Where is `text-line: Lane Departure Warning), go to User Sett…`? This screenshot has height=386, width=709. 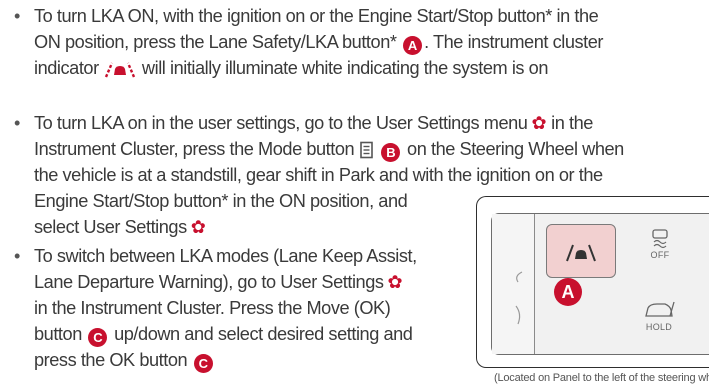 text-line: Lane Departure Warning), go to User Sett… is located at coordinates (225, 282).